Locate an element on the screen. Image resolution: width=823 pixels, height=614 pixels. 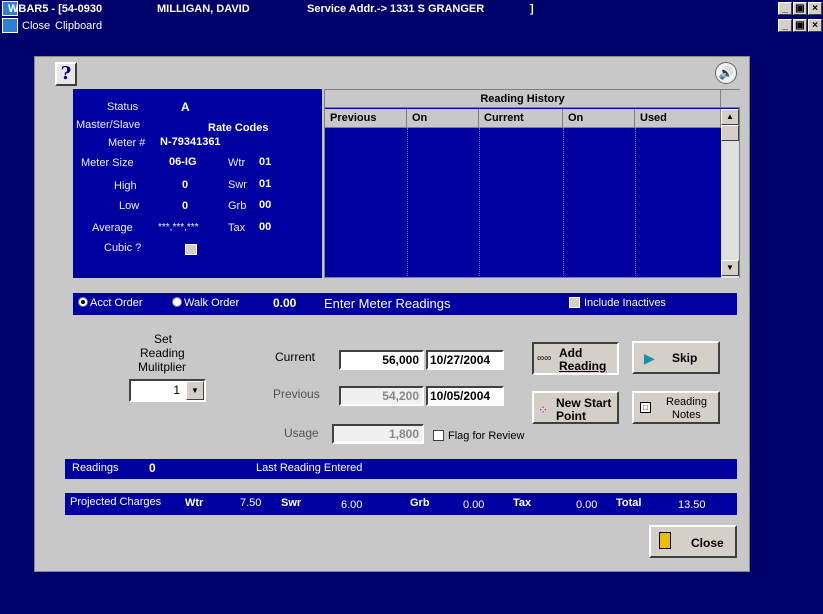
child-restore-button: ▣ is located at coordinates (800, 25).